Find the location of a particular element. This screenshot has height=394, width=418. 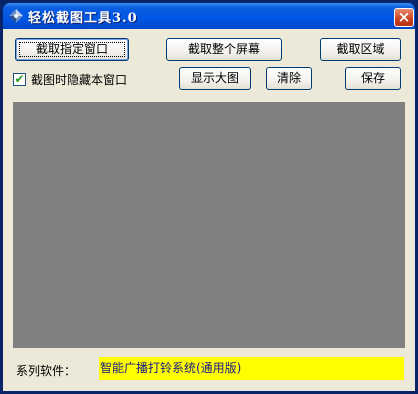

series-software-link: 智能广播打铃系统(通用版) is located at coordinates (251, 368).